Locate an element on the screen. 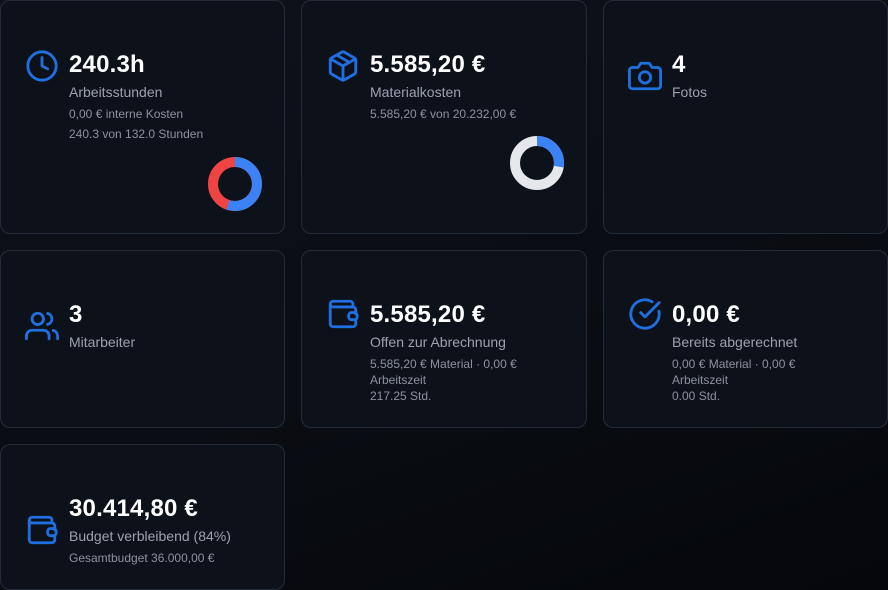 The width and height of the screenshot is (888, 590). open-billing-hours: 217.25 Std. is located at coordinates (401, 396).